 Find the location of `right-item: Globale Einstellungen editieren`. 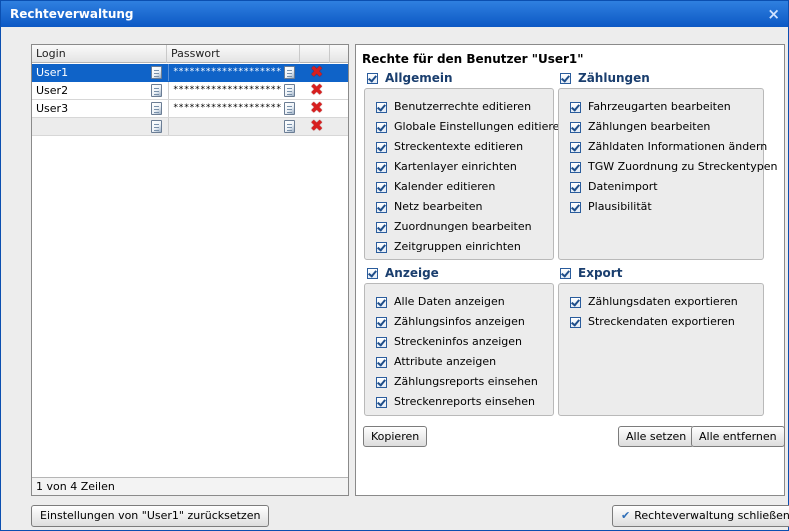

right-item: Globale Einstellungen editieren is located at coordinates (471, 127).